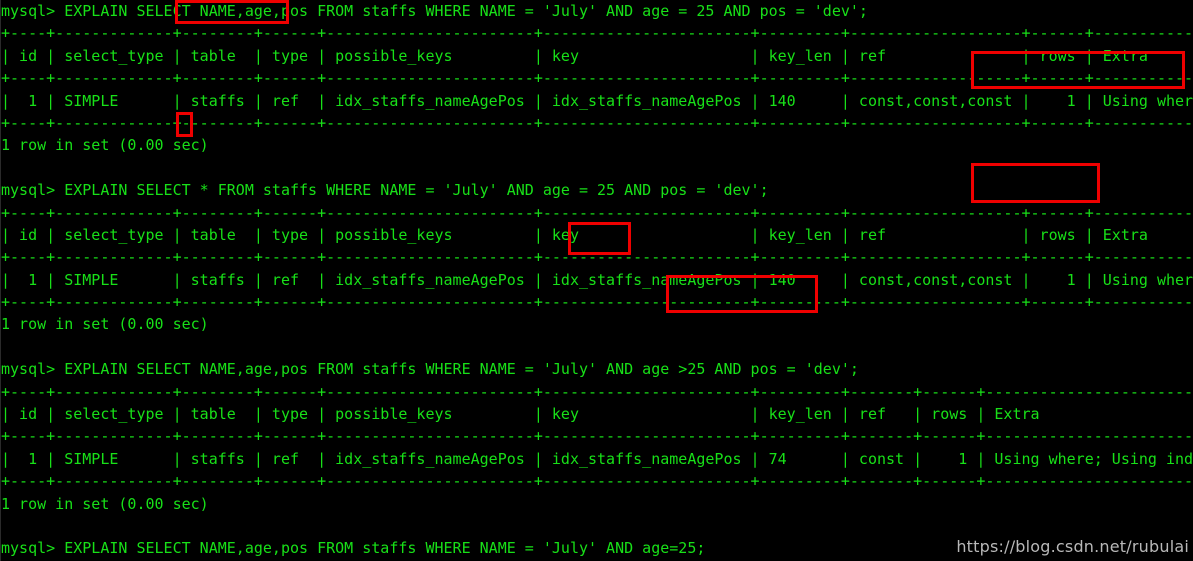 The height and width of the screenshot is (561, 1193). What do you see at coordinates (1072, 546) in the screenshot?
I see `watermark: https://blog.csdn.net/rubulai` at bounding box center [1072, 546].